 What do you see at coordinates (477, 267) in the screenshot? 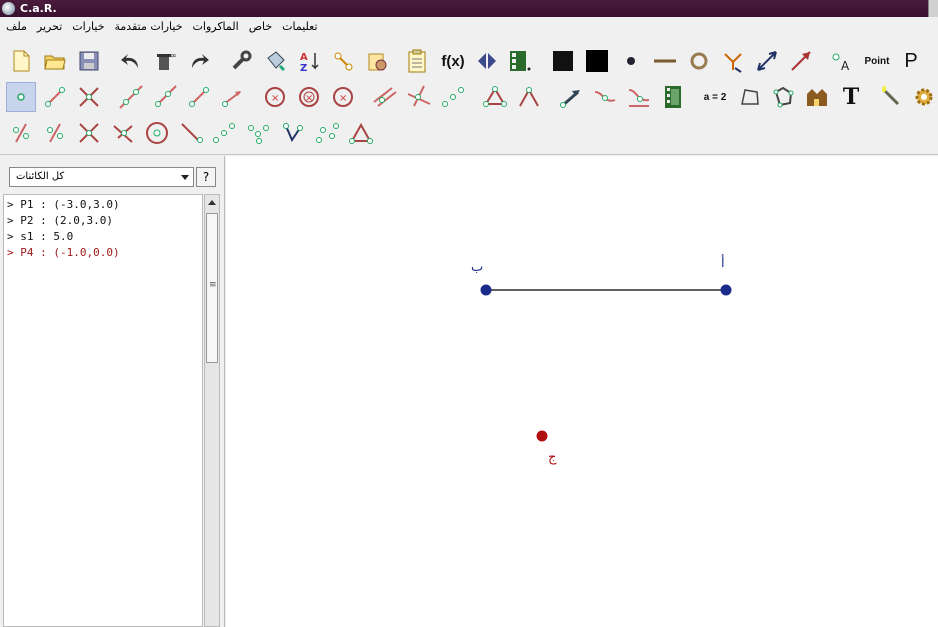
I see `point-b-label: ب` at bounding box center [477, 267].